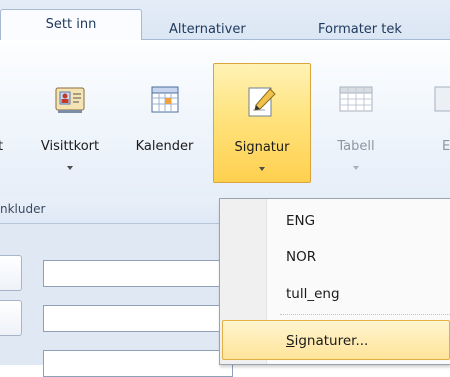 This screenshot has height=377, width=450. What do you see at coordinates (360, 29) in the screenshot?
I see `tab-formater-tekst: Formater tek` at bounding box center [360, 29].